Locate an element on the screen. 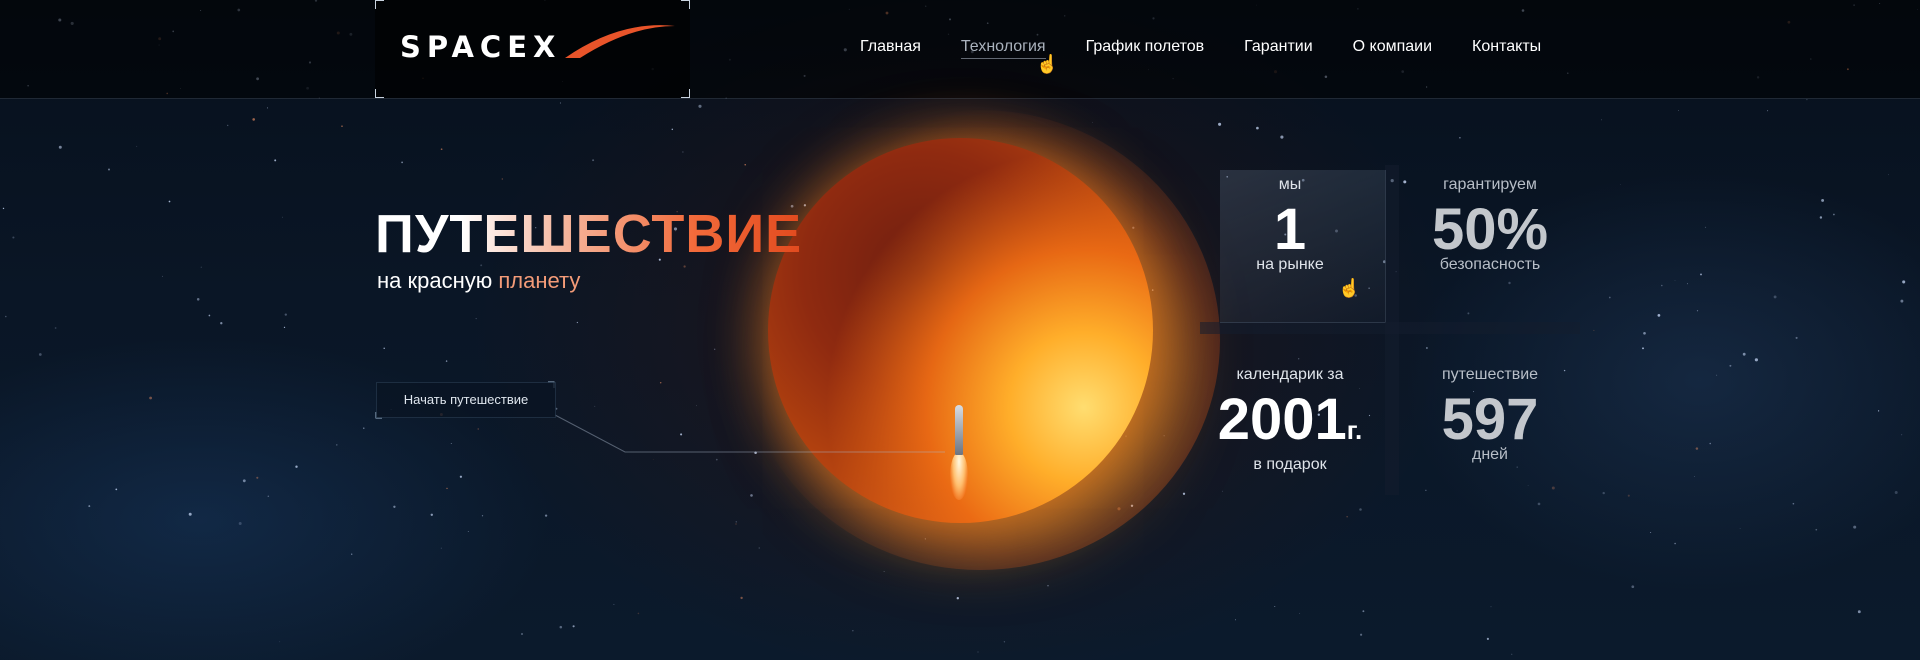 This screenshot has width=1920, height=660. stat-caption: безопасность is located at coordinates (1490, 264).